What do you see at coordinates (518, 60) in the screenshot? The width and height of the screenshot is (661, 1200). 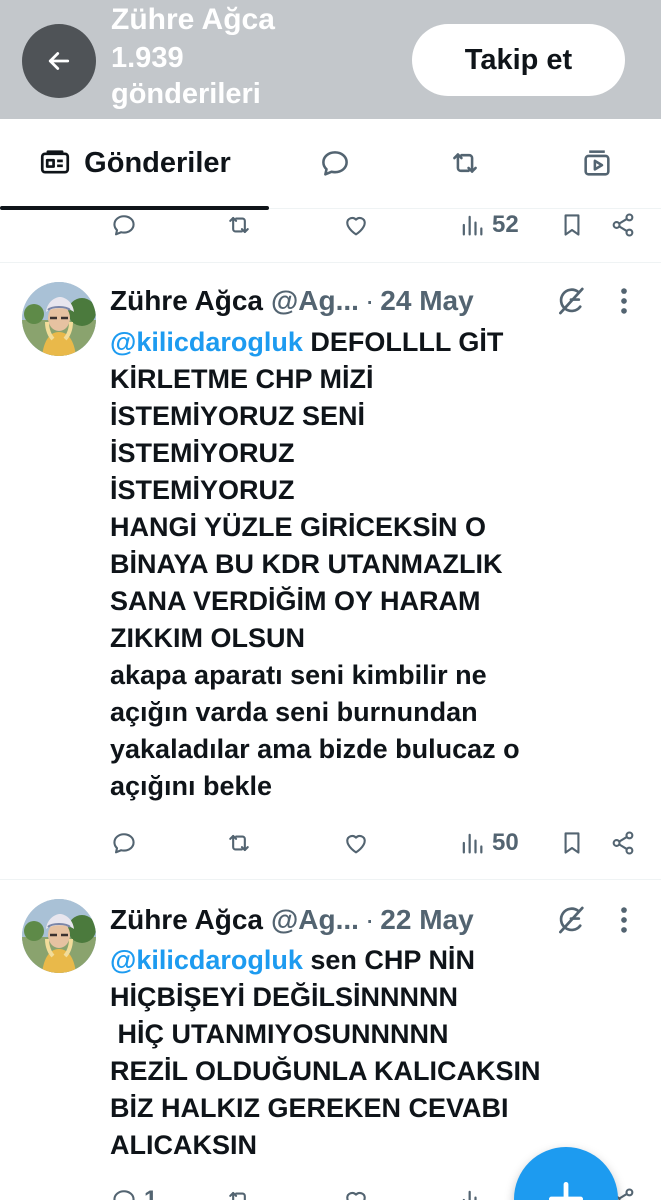 I see `follow-button: Takip et` at bounding box center [518, 60].